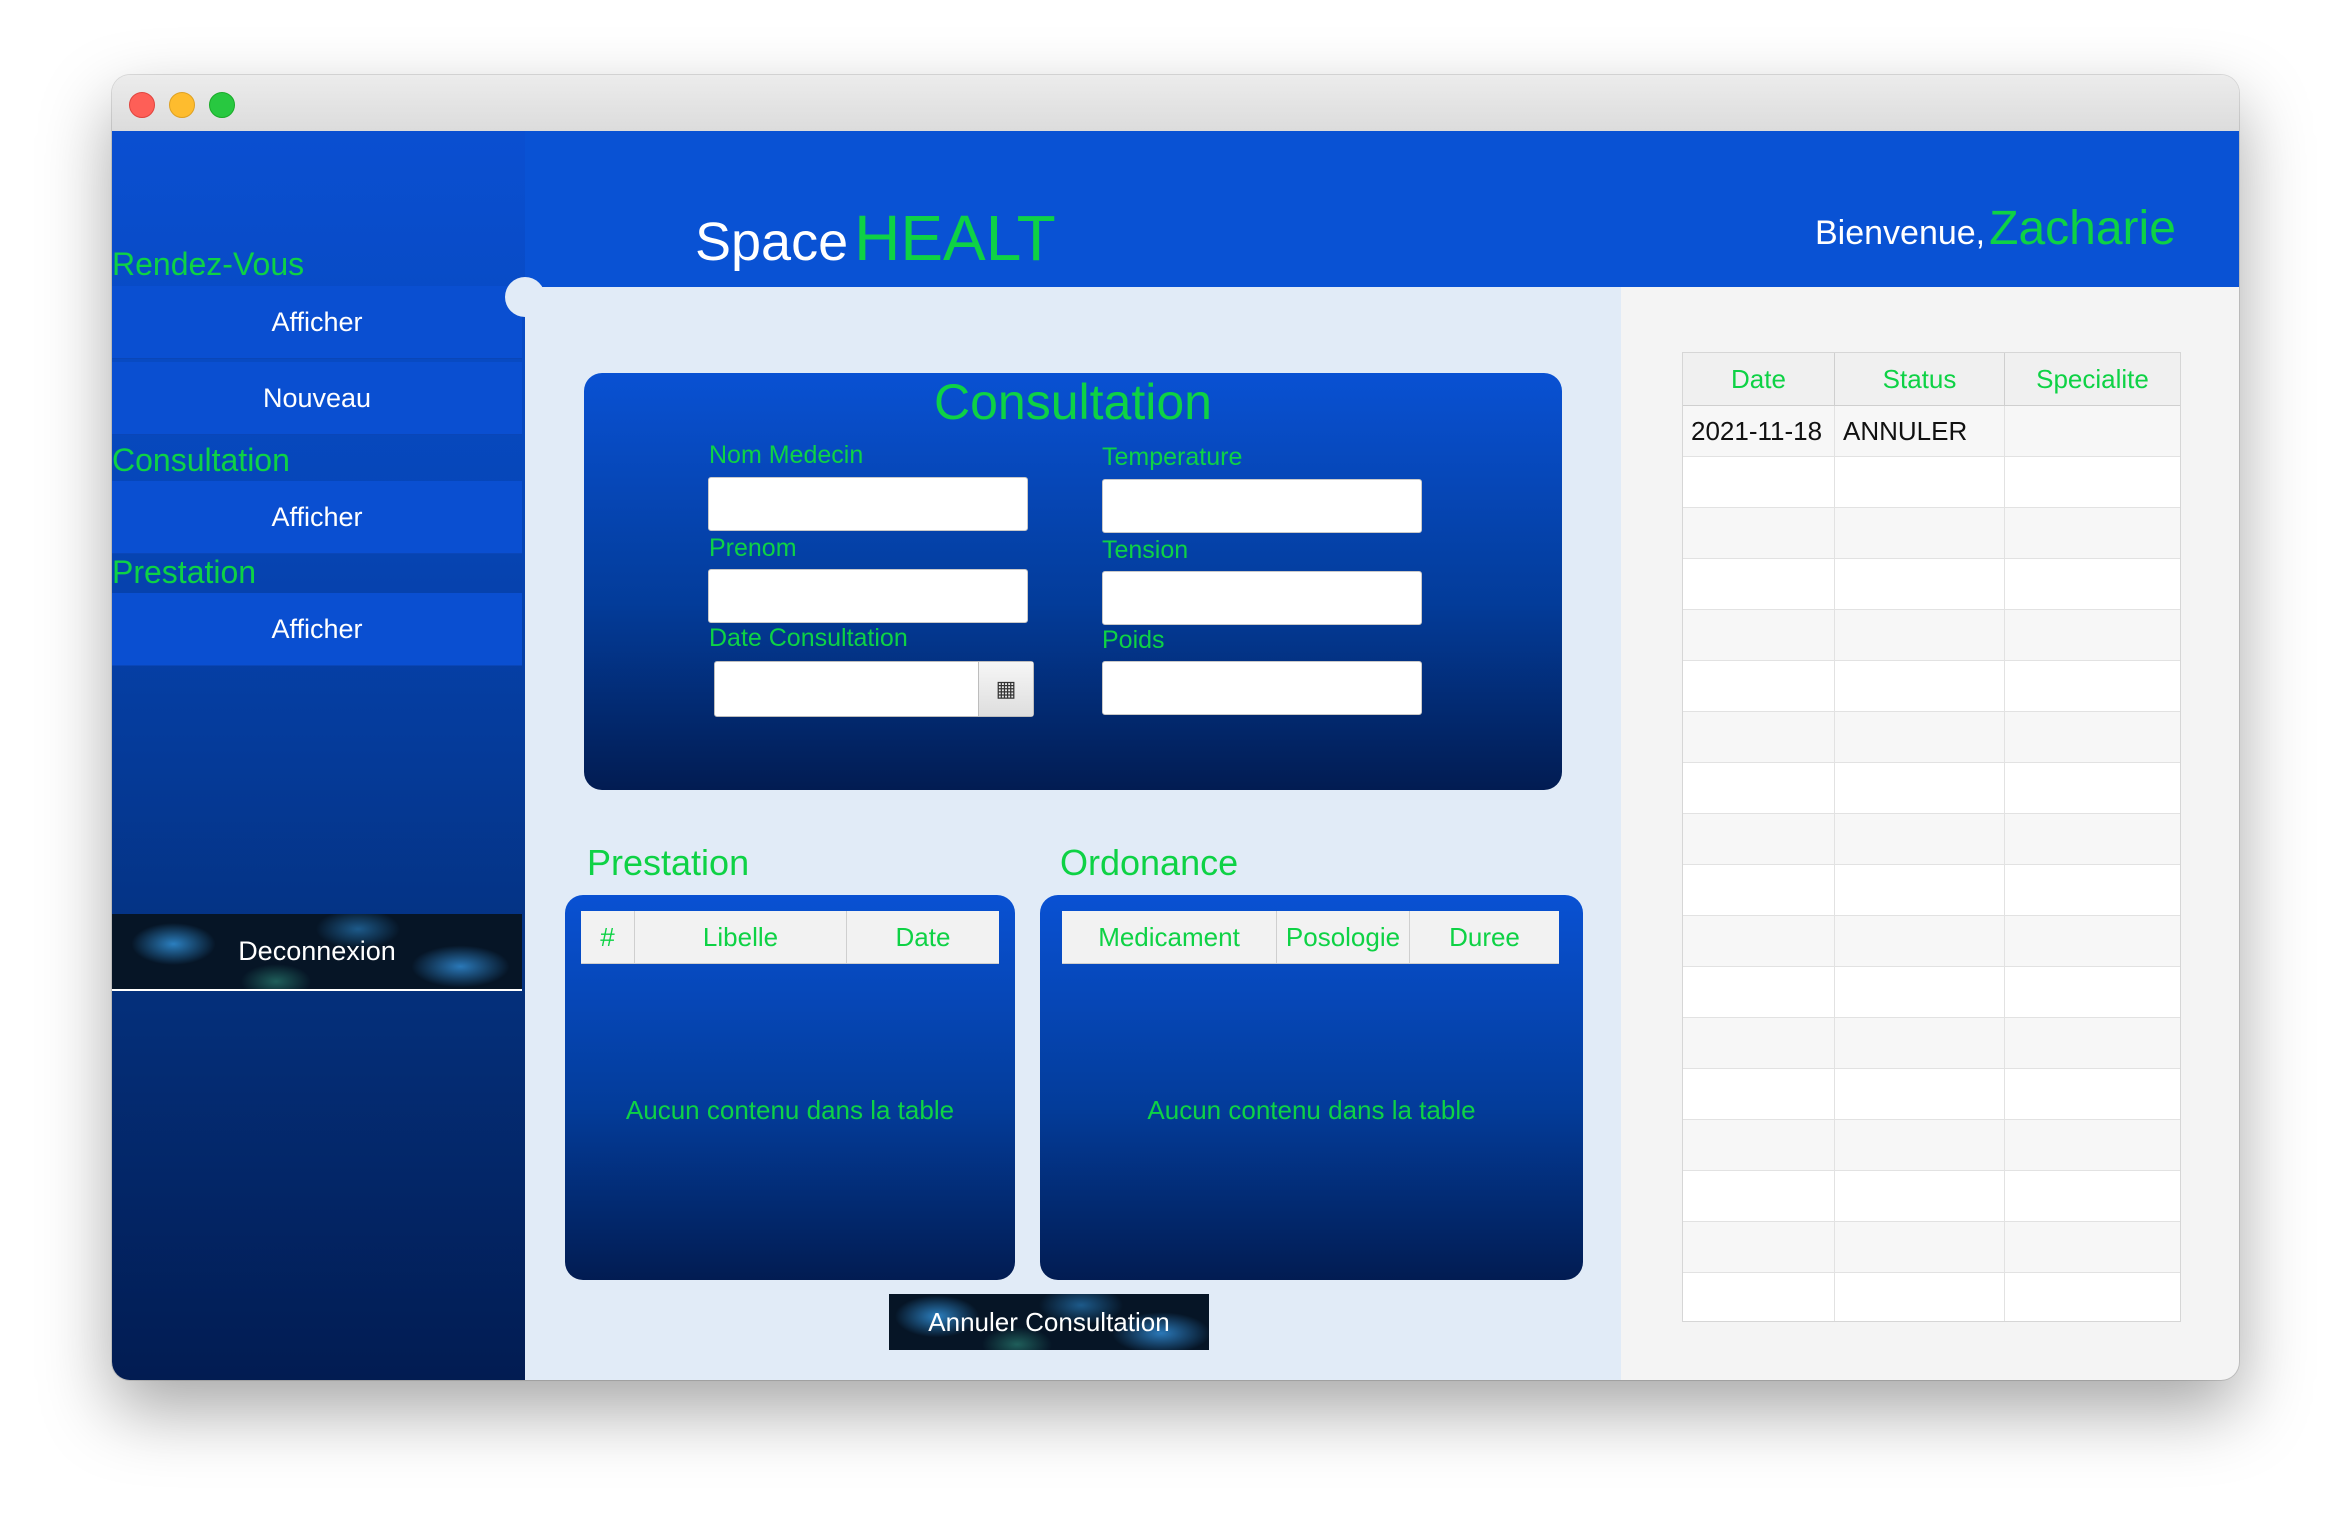 This screenshot has width=2340, height=1522. What do you see at coordinates (1262, 598) in the screenshot?
I see `tension-input` at bounding box center [1262, 598].